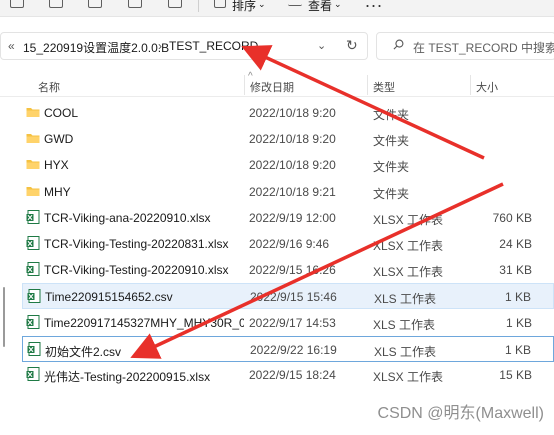 This screenshot has height=435, width=554. Describe the element at coordinates (136, 270) in the screenshot. I see `file-name: TCR-Viking-Testing-20220910.xlsx` at that location.